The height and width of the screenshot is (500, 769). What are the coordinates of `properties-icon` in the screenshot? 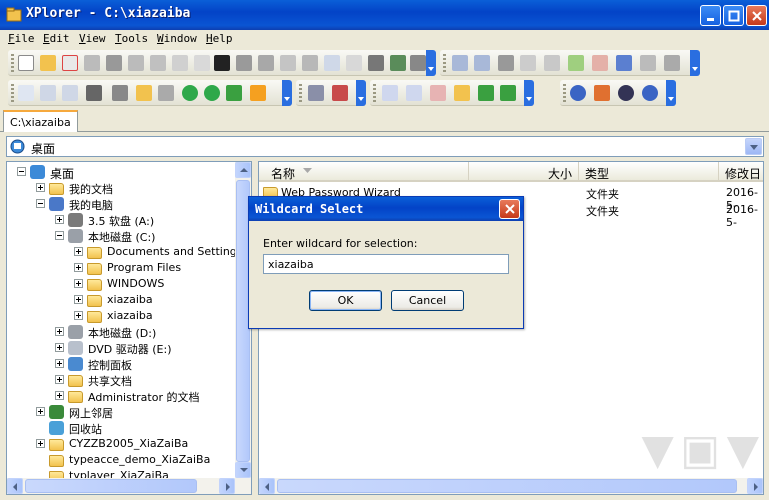 It's located at (114, 63).